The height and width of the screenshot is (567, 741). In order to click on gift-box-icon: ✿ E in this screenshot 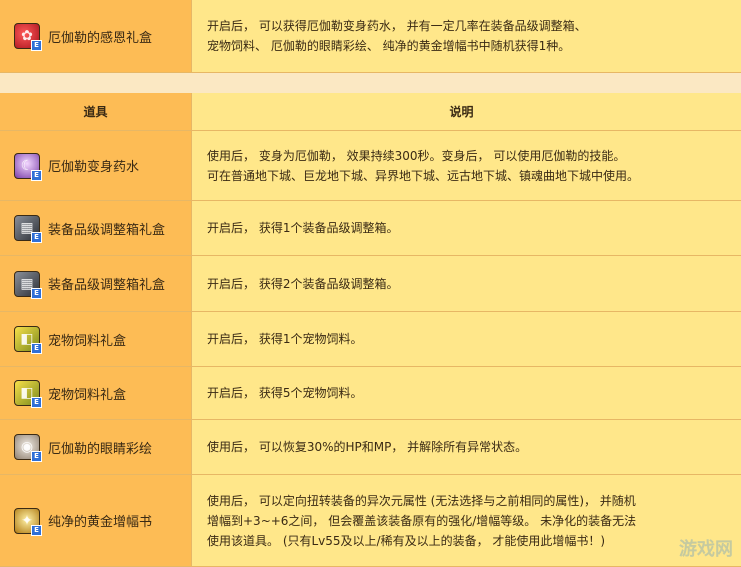, I will do `click(28, 37)`.